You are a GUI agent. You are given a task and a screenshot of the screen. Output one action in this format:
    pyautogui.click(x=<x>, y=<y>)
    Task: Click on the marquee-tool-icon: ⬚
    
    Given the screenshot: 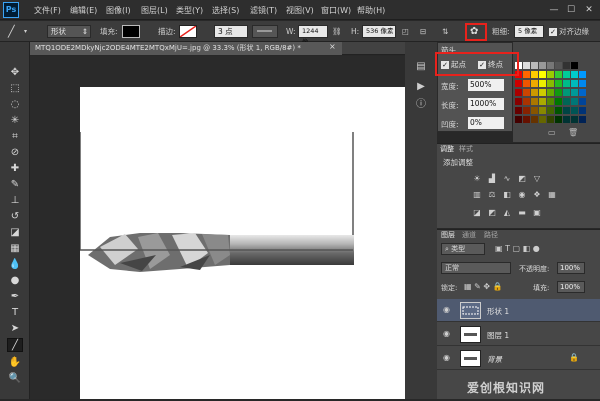 What is the action you would take?
    pyautogui.click(x=15, y=89)
    